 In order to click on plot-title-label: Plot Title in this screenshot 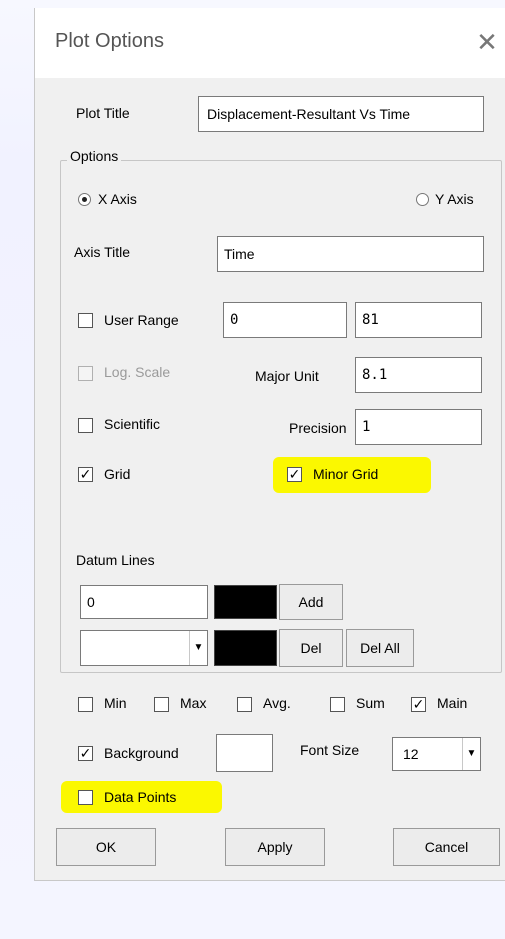, I will do `click(103, 113)`.